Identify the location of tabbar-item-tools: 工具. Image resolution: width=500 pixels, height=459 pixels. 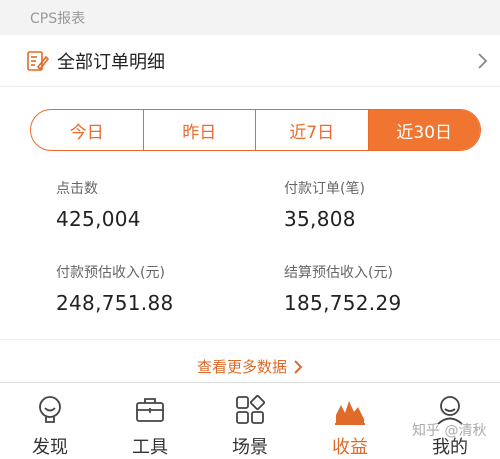
(150, 420).